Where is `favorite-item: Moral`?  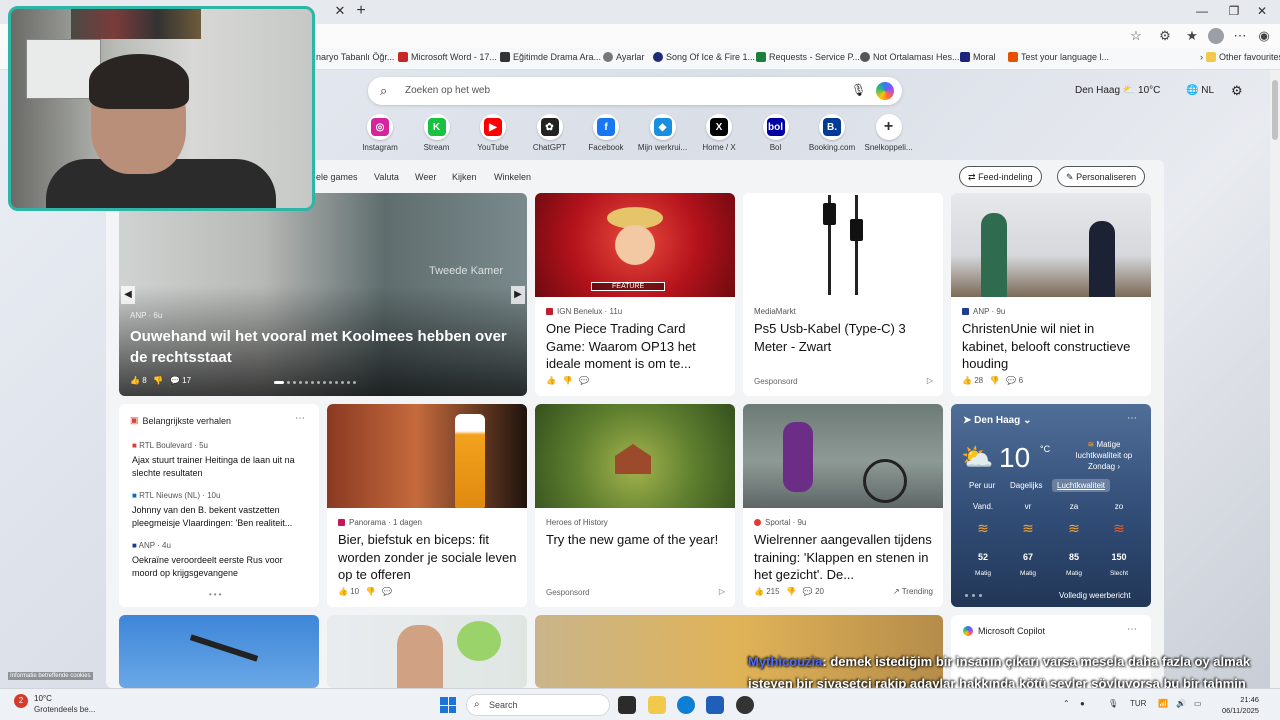
favorite-item: Moral is located at coordinates (978, 57).